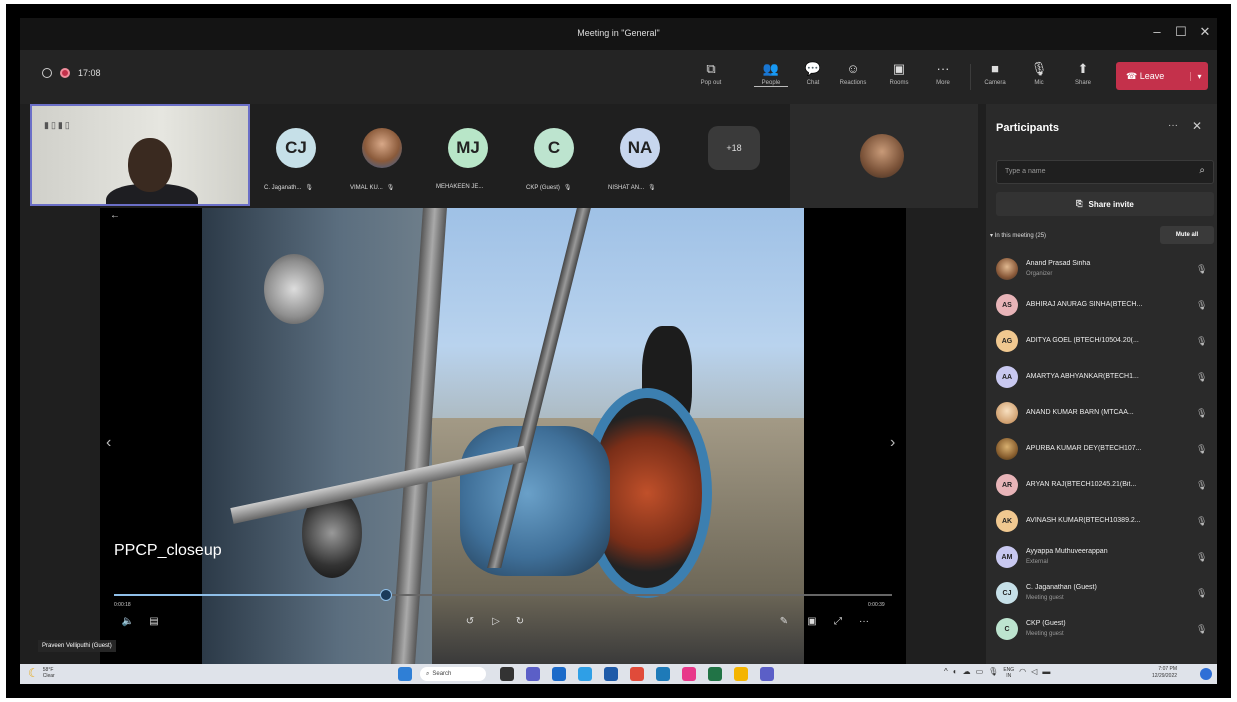 The height and width of the screenshot is (702, 1237). What do you see at coordinates (122, 605) in the screenshot?
I see `video-current-time: 0:00:18` at bounding box center [122, 605].